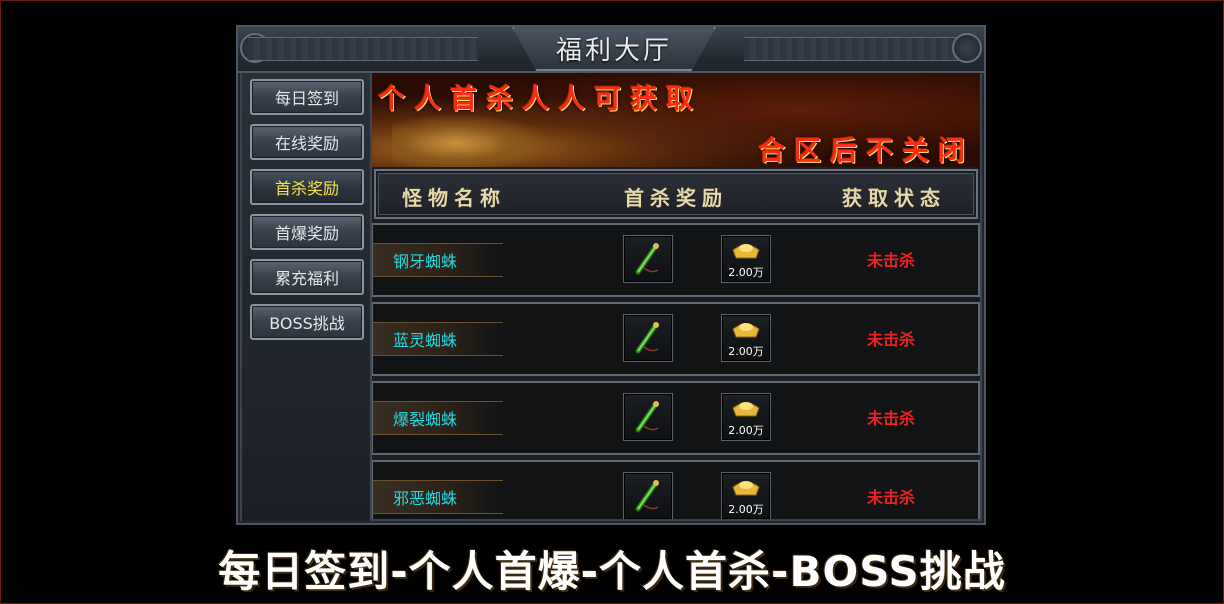  I want to click on table-row: 爆裂蜘蛛 2.00万 未击杀, so click(676, 418).